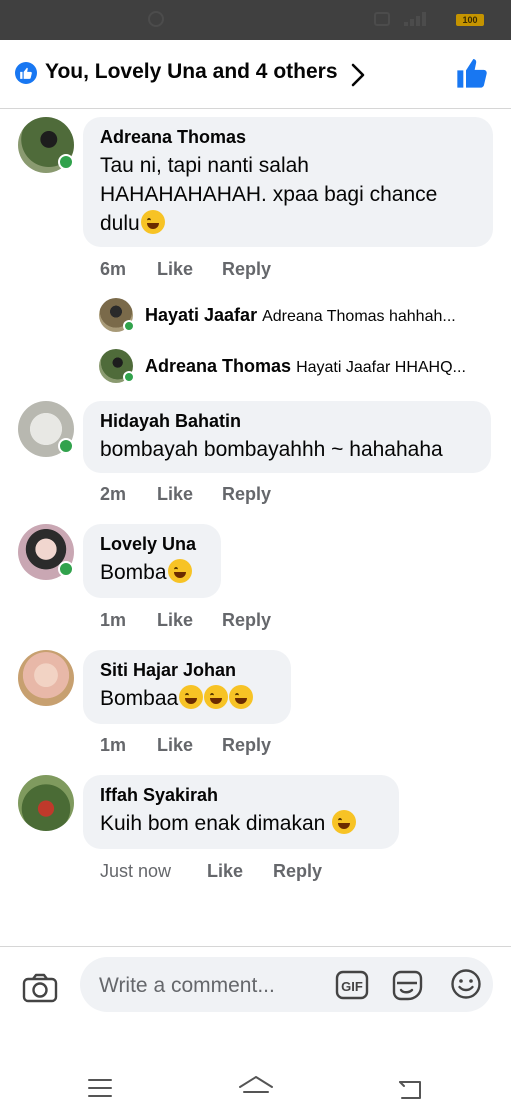 The height and width of the screenshot is (1120, 511). What do you see at coordinates (382, 19) in the screenshot?
I see `sim-icon` at bounding box center [382, 19].